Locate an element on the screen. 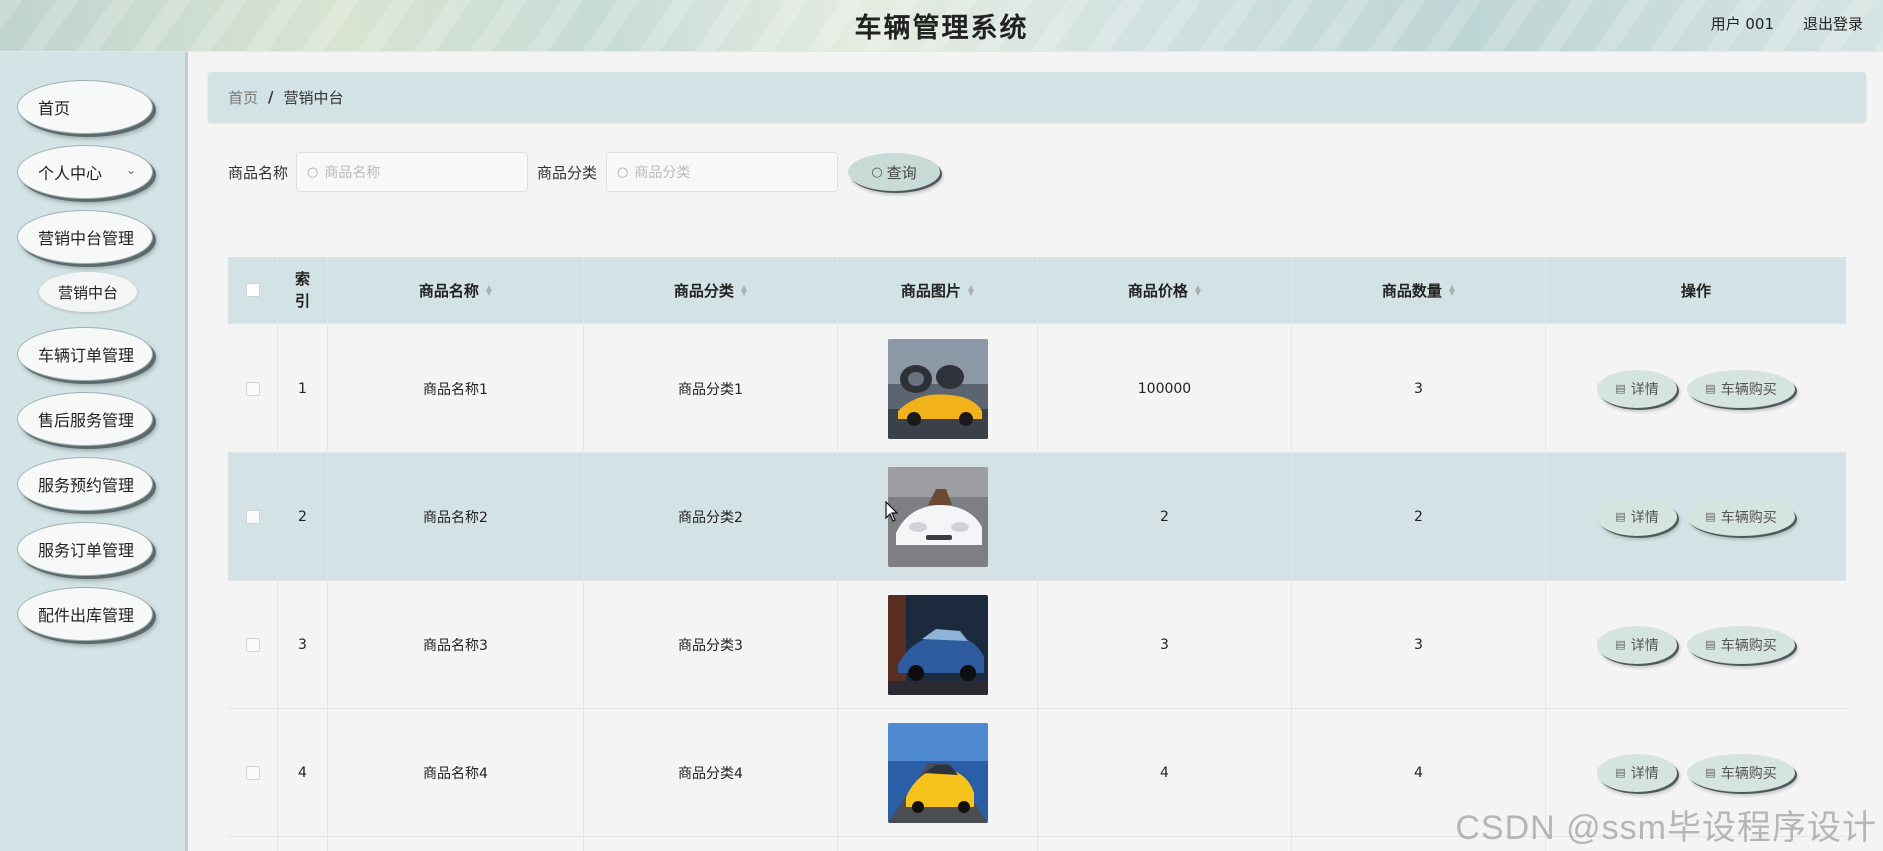 This screenshot has width=1883, height=851. index-cell is located at coordinates (303, 844).